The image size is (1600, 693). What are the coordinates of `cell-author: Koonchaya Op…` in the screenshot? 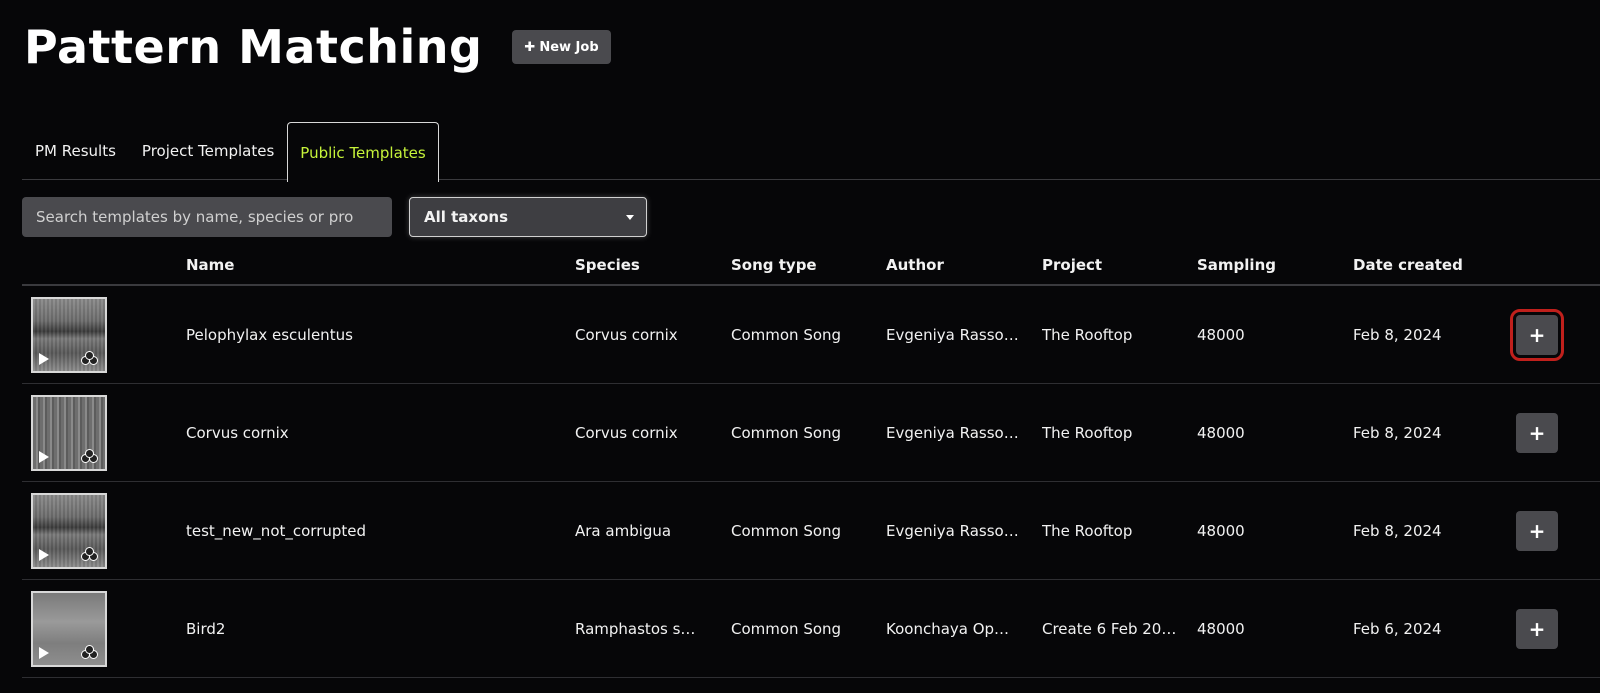 It's located at (964, 628).